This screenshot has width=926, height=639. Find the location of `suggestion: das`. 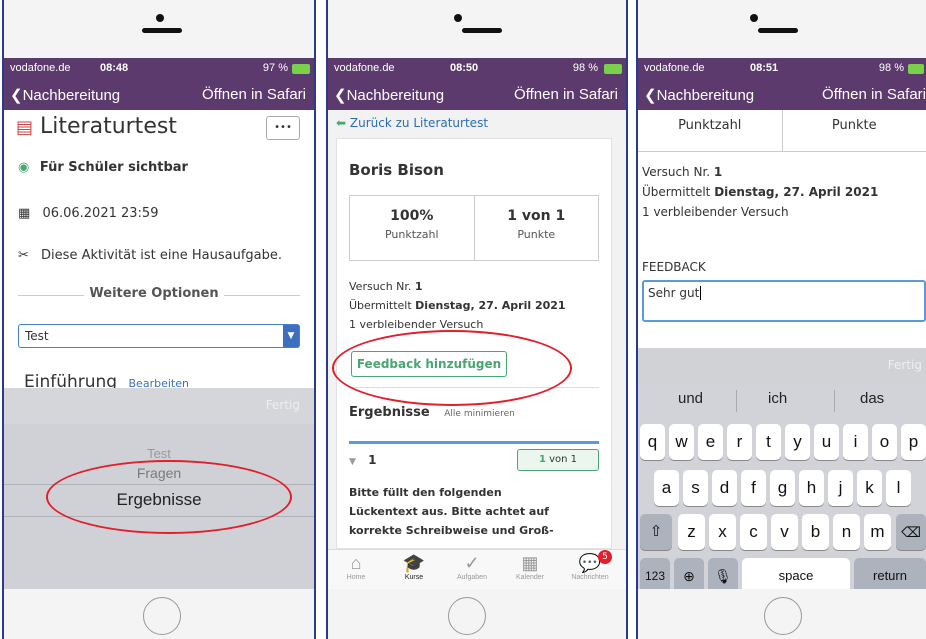

suggestion: das is located at coordinates (872, 398).